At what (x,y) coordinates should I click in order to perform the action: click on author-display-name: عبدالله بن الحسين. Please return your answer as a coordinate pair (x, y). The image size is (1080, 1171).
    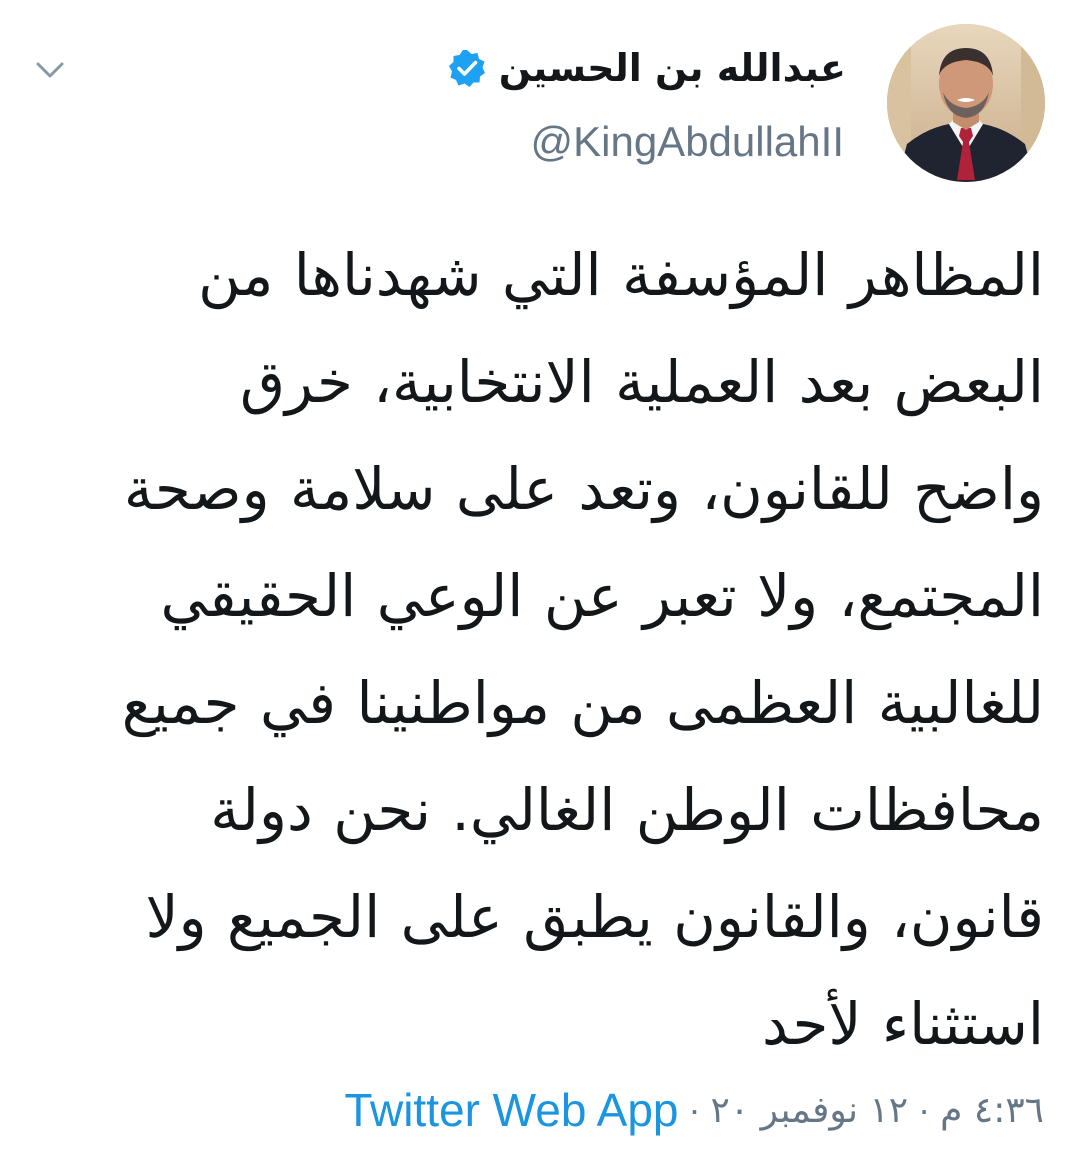
    Looking at the image, I should click on (672, 68).